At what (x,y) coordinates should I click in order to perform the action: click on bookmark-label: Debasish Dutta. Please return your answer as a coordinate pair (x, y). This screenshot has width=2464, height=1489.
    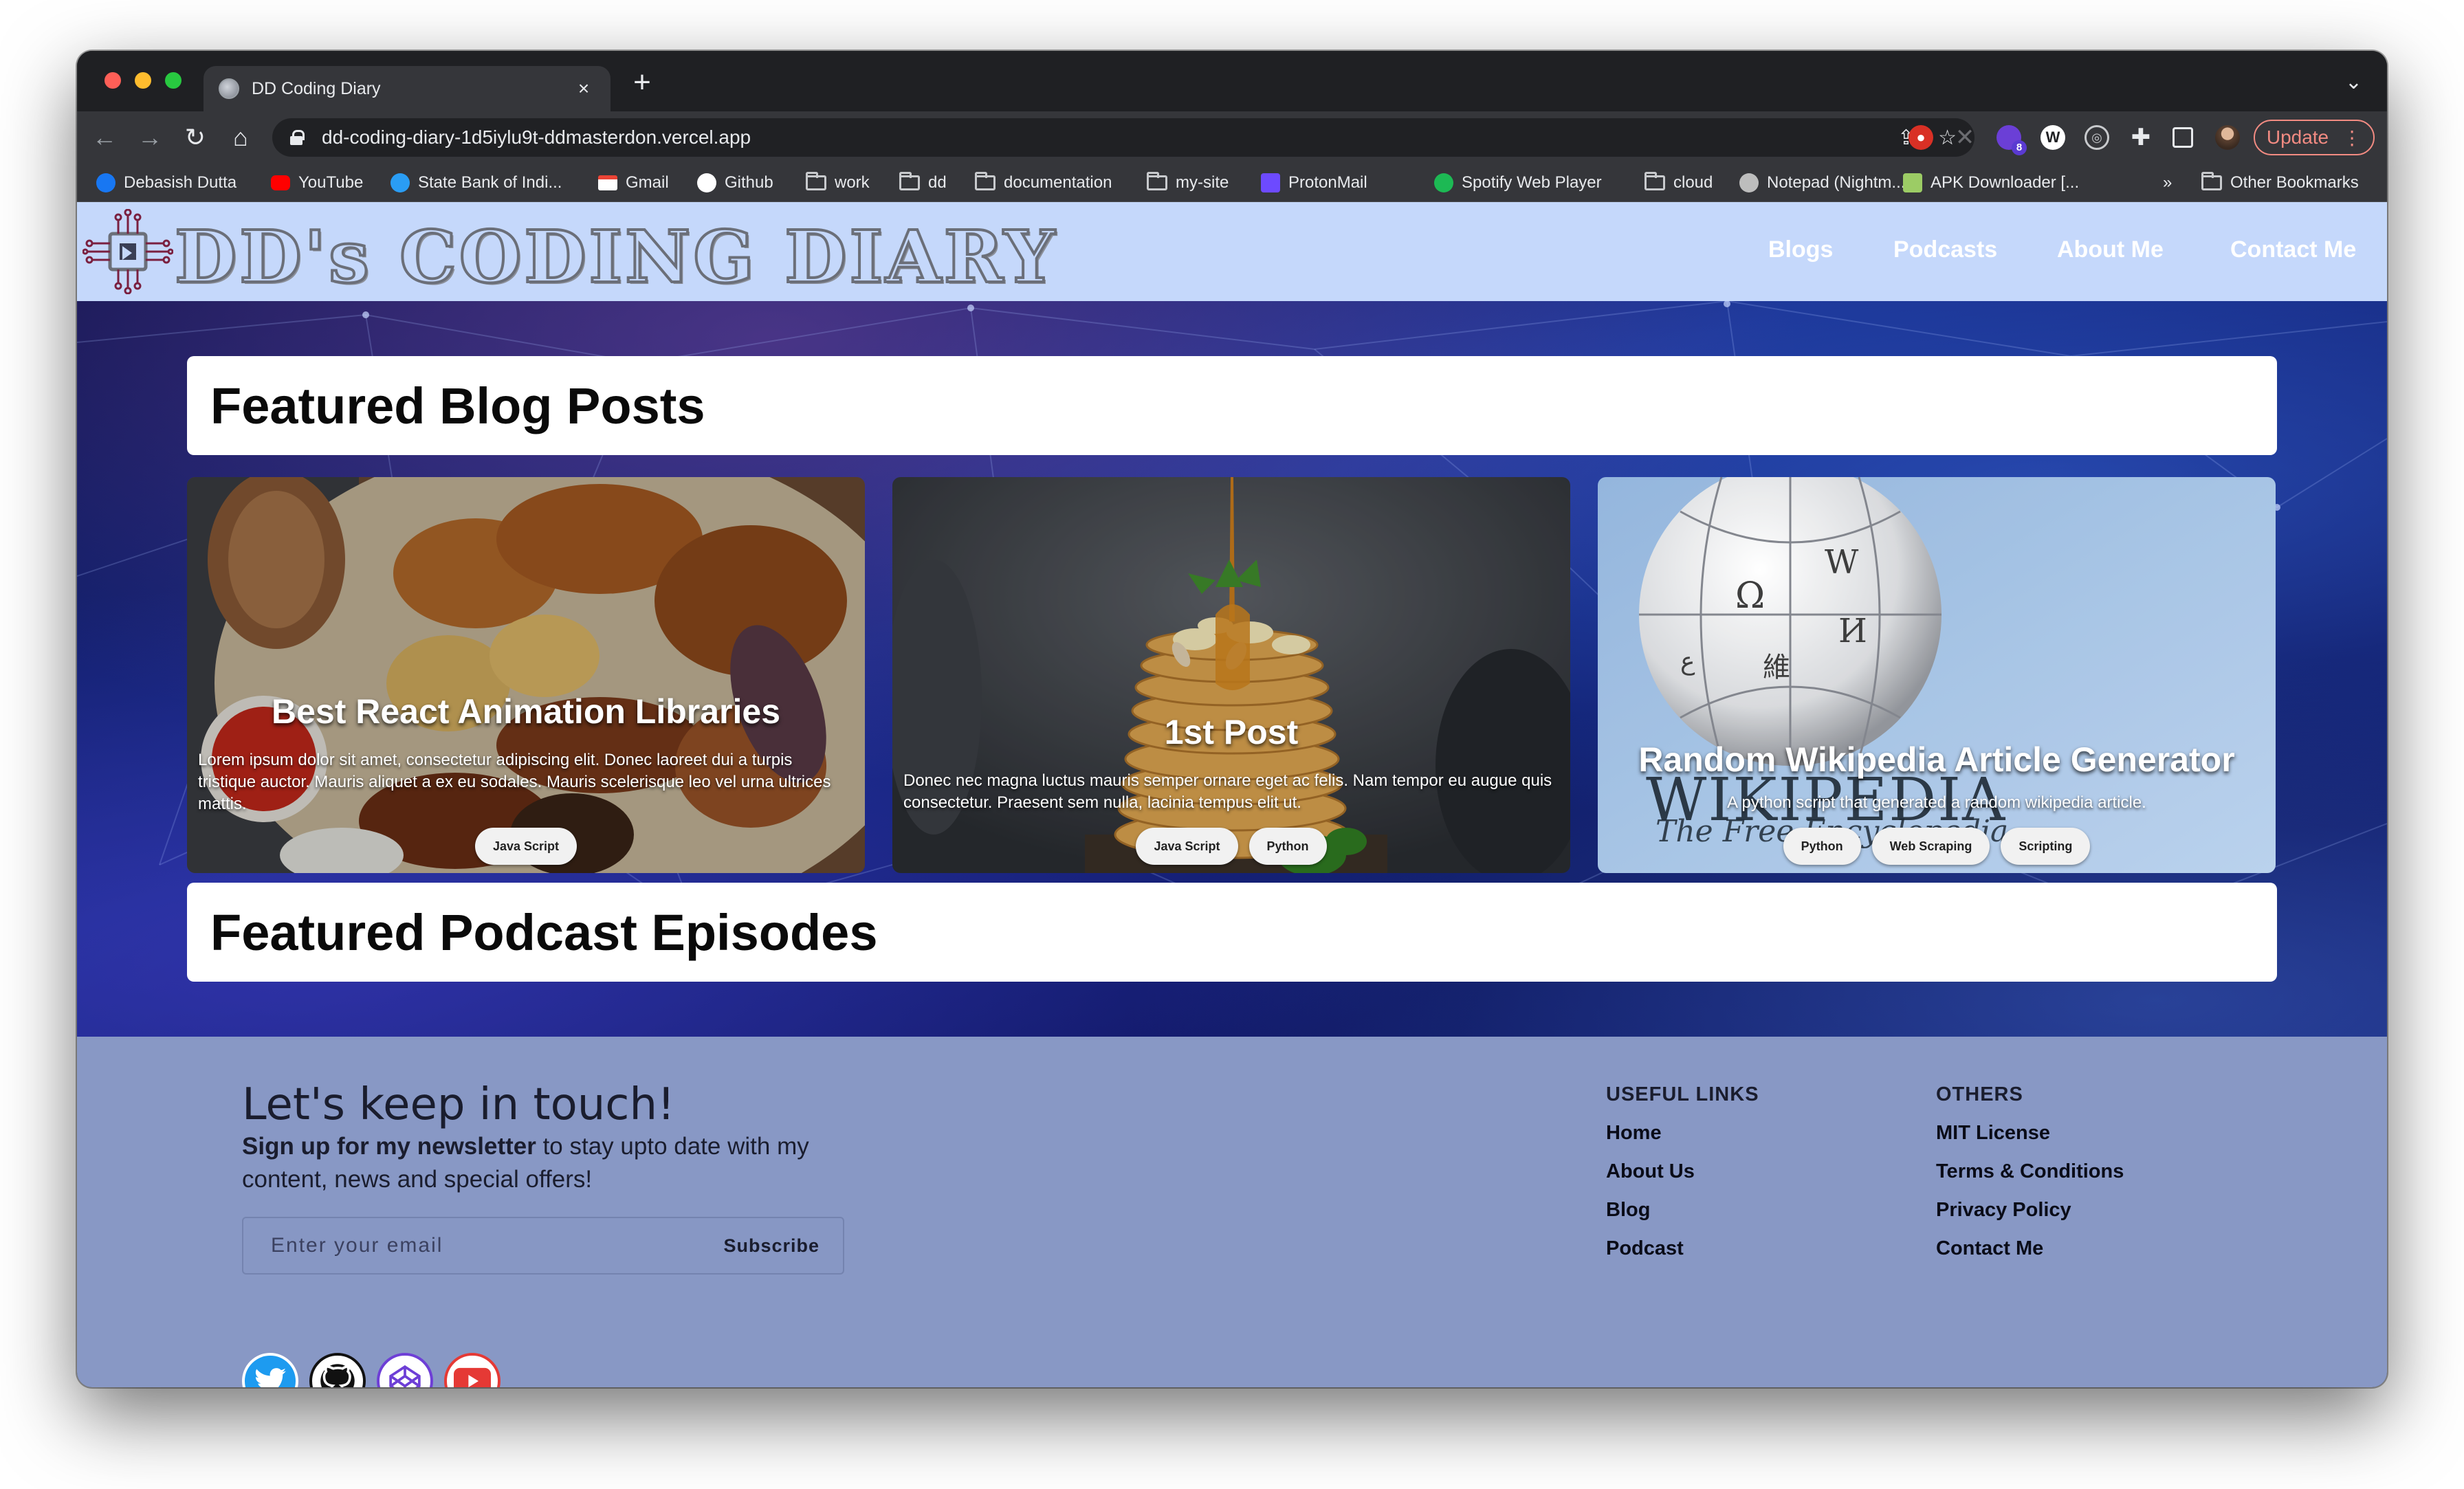
    Looking at the image, I should click on (180, 182).